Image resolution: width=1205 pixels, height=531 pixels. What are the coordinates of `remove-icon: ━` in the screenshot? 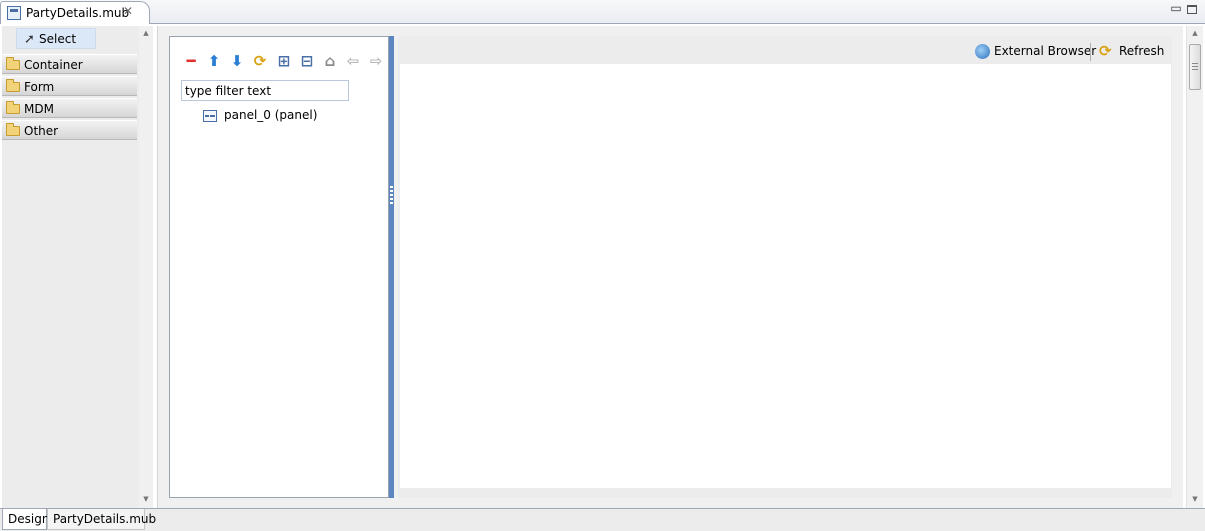 It's located at (191, 61).